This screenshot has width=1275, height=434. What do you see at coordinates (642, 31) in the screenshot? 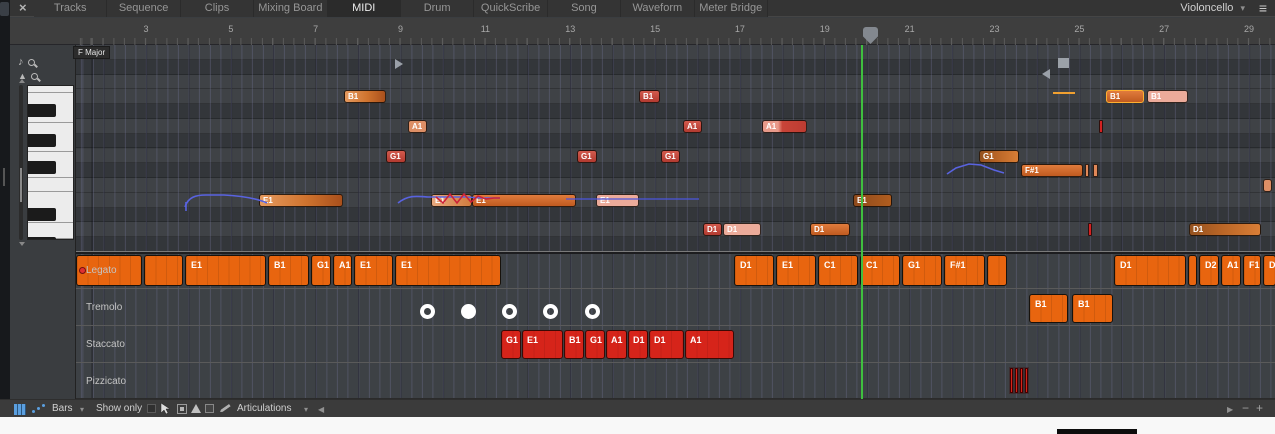
I see `timeline-ruler: 3 5 7 9 11 13 15 17 19 21 23 25 27 29` at bounding box center [642, 31].